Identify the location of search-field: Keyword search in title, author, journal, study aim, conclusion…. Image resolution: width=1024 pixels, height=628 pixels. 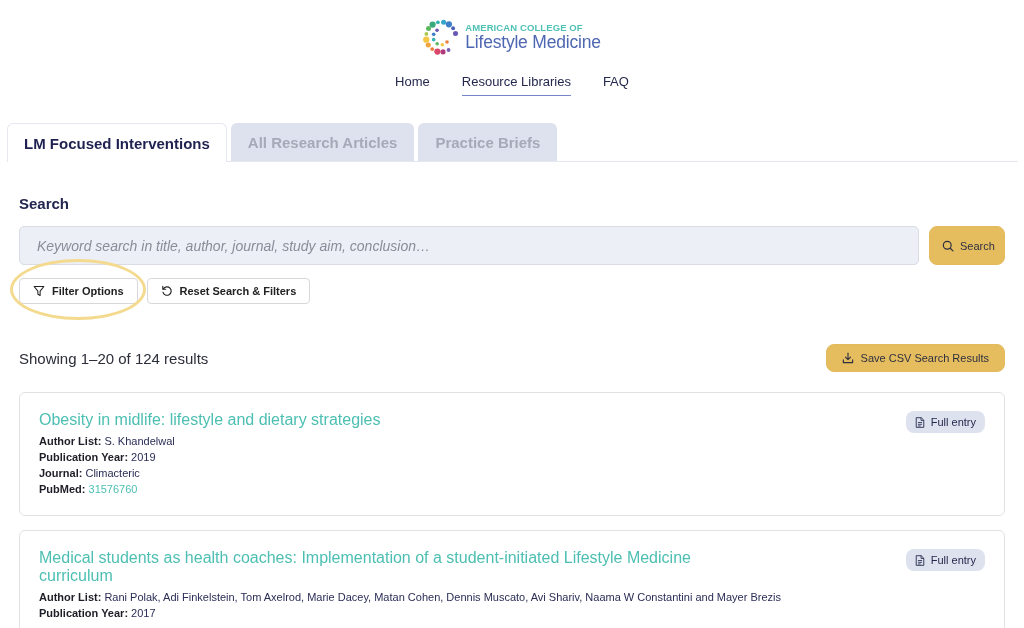
(469, 245).